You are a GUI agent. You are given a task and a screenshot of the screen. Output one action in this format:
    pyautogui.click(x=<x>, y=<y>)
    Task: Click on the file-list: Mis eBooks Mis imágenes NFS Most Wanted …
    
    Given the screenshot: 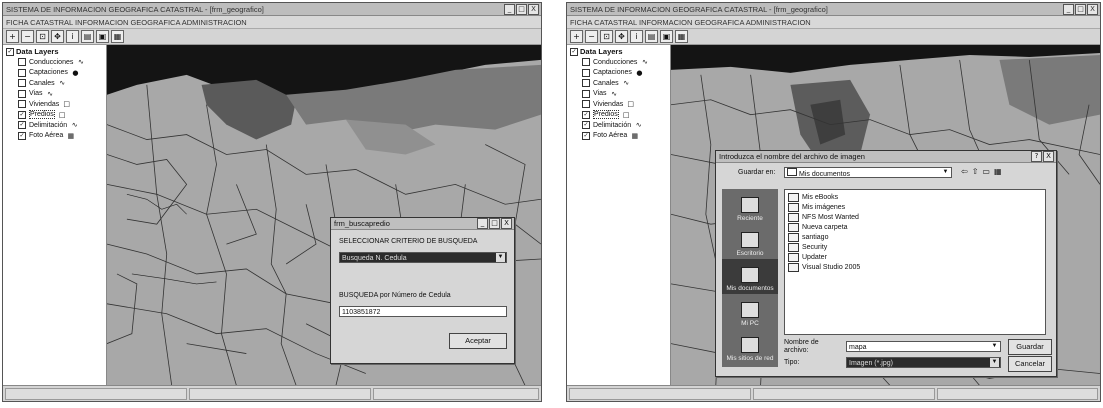 What is the action you would take?
    pyautogui.click(x=915, y=262)
    